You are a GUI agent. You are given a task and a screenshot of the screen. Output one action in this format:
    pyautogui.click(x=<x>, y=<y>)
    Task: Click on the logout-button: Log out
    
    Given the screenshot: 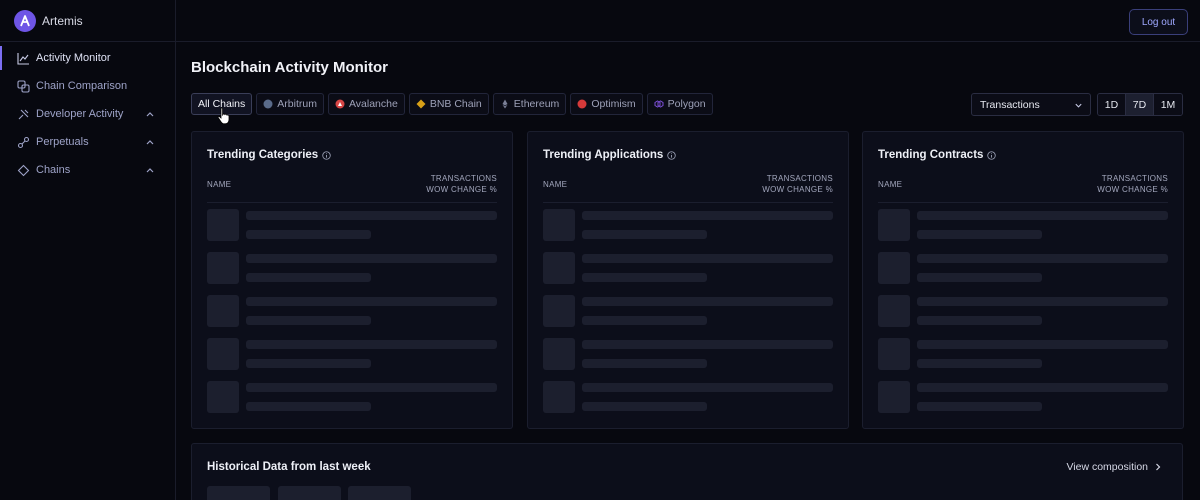 What is the action you would take?
    pyautogui.click(x=1158, y=22)
    